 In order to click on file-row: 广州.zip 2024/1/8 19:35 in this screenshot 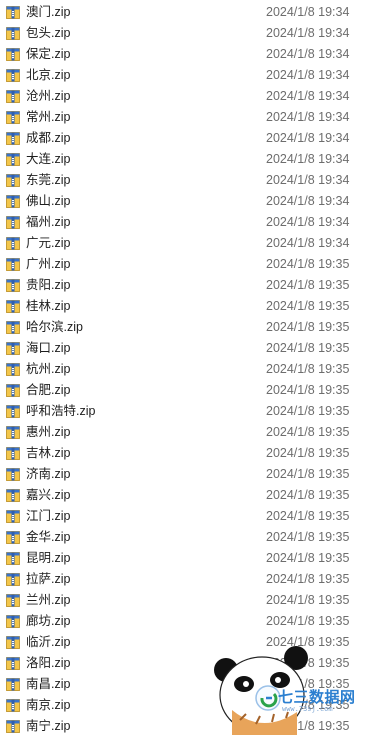, I will do `click(192, 264)`.